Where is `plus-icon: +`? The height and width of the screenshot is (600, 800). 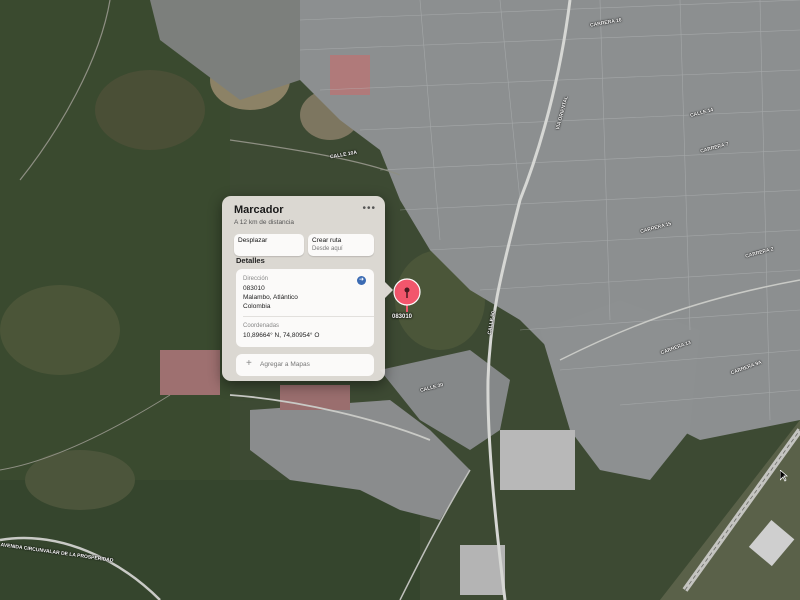 plus-icon: + is located at coordinates (249, 363).